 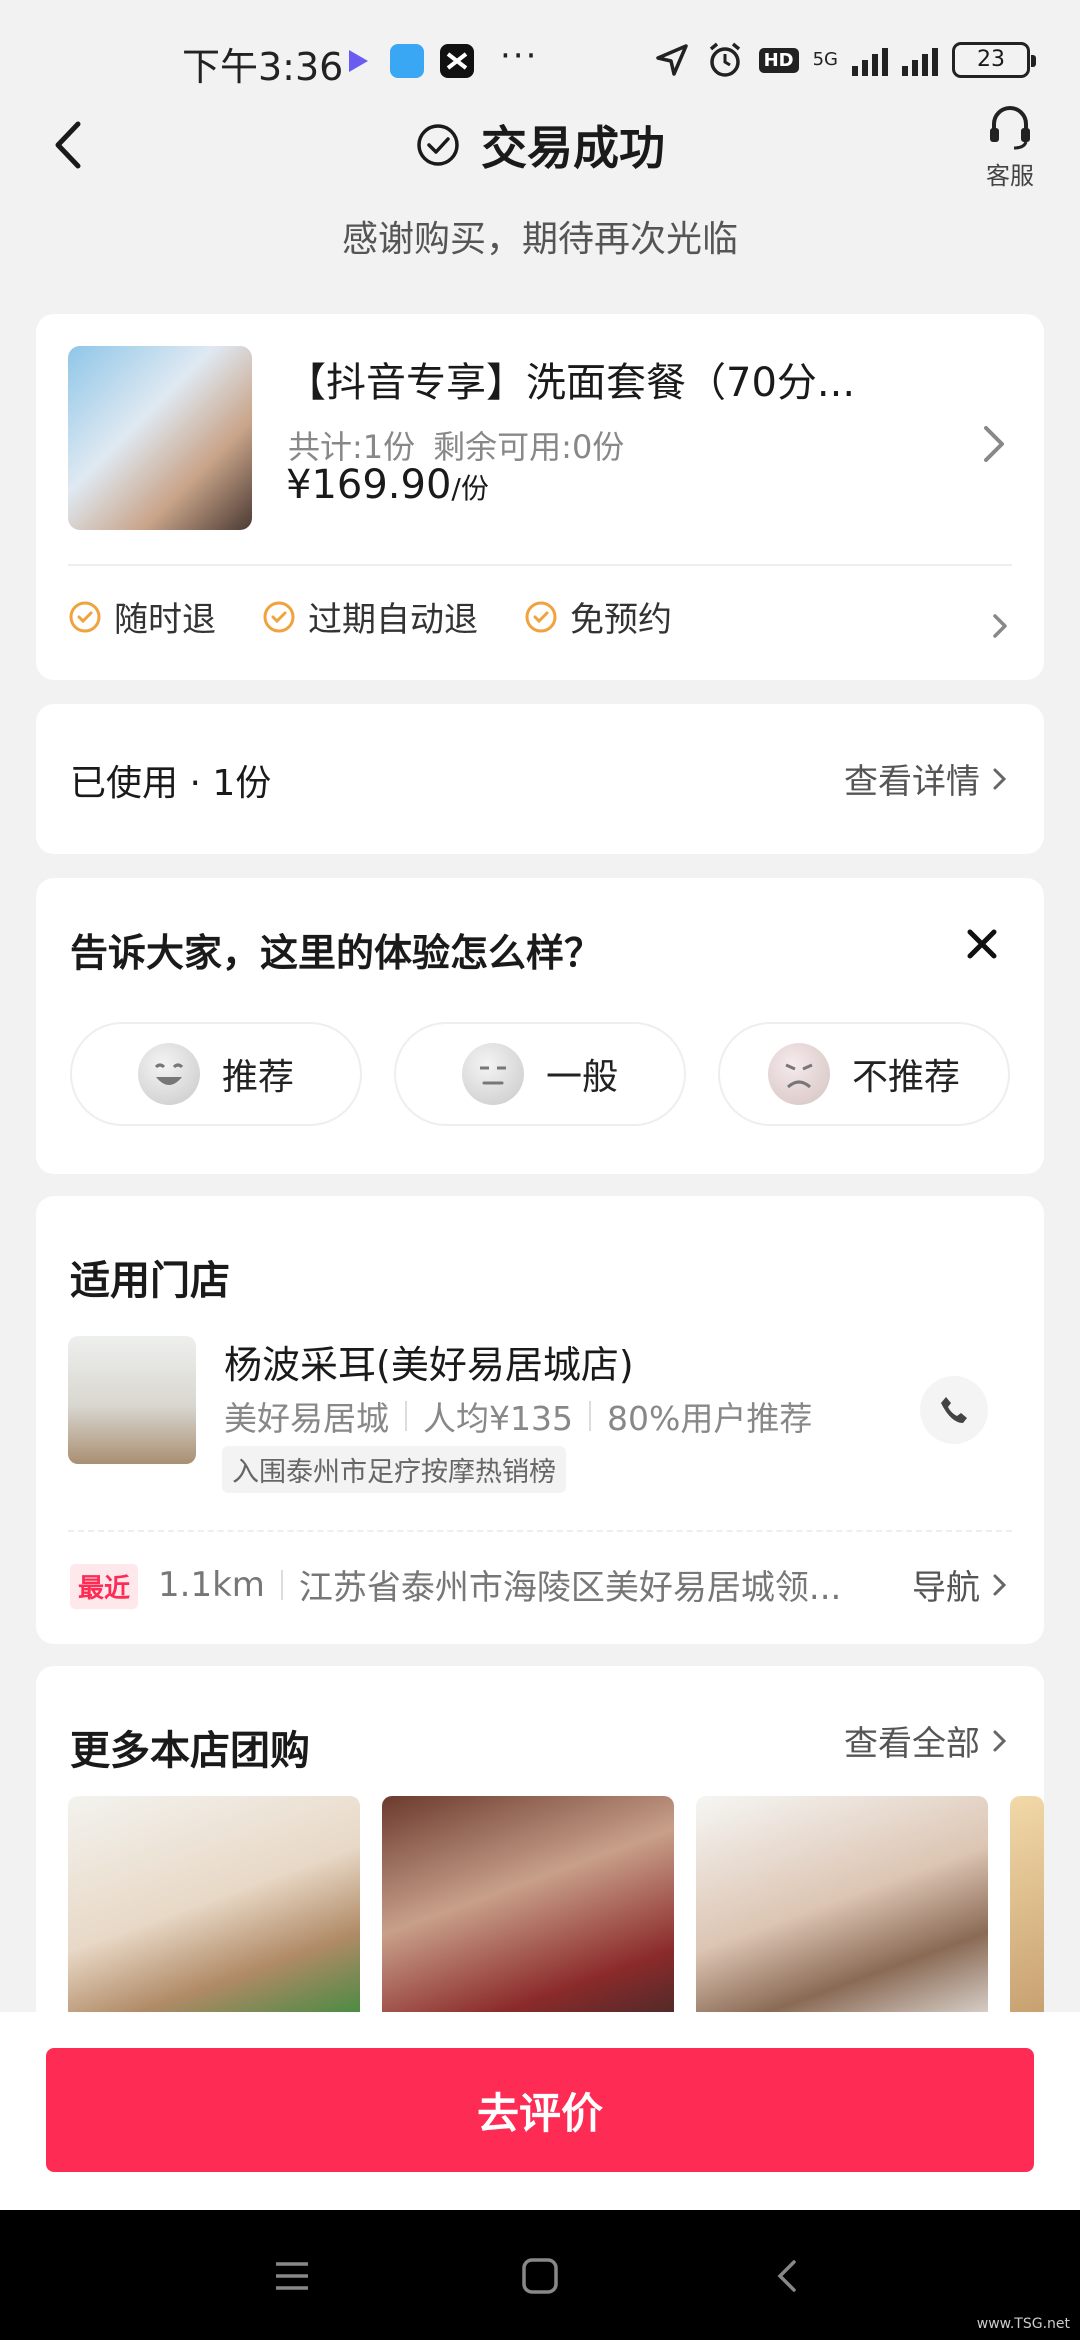 I want to click on header: 交易成功, so click(x=540, y=145).